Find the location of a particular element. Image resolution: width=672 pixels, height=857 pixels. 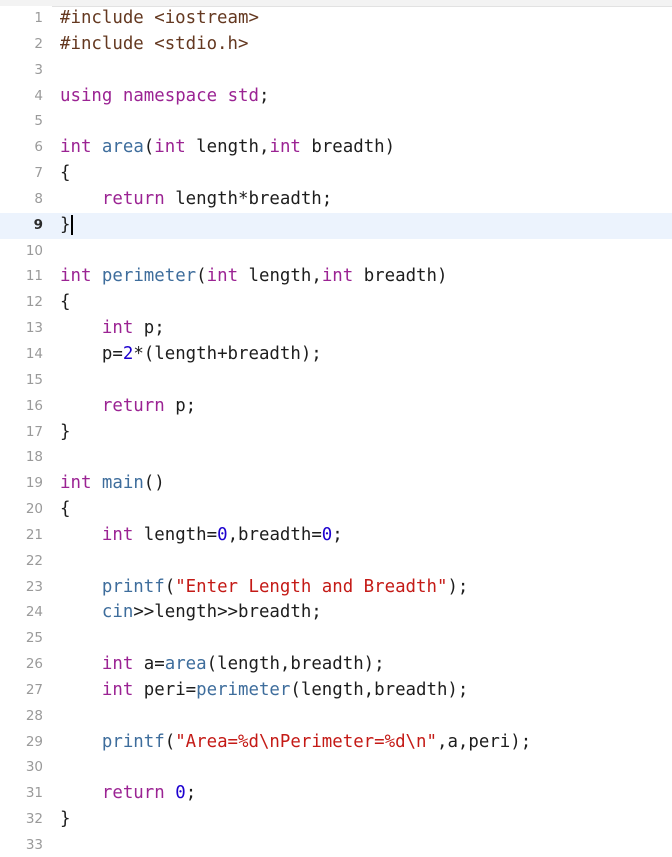

code-line: 14 p=2*(length+breadth); is located at coordinates (336, 355).